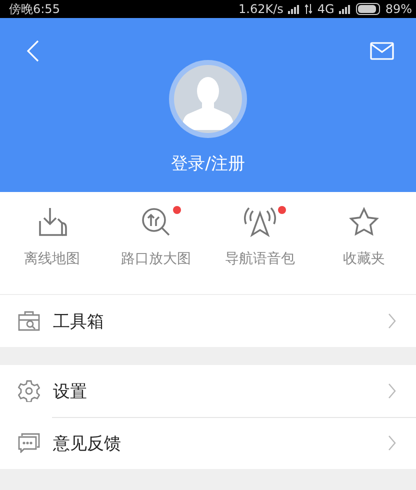 The image size is (416, 490). Describe the element at coordinates (261, 9) in the screenshot. I see `network-speed: 1.62K/s` at that location.